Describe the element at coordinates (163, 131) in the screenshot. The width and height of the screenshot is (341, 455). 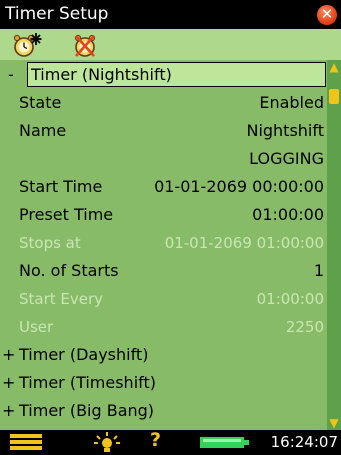
I see `field-name: Name Nightshift` at that location.